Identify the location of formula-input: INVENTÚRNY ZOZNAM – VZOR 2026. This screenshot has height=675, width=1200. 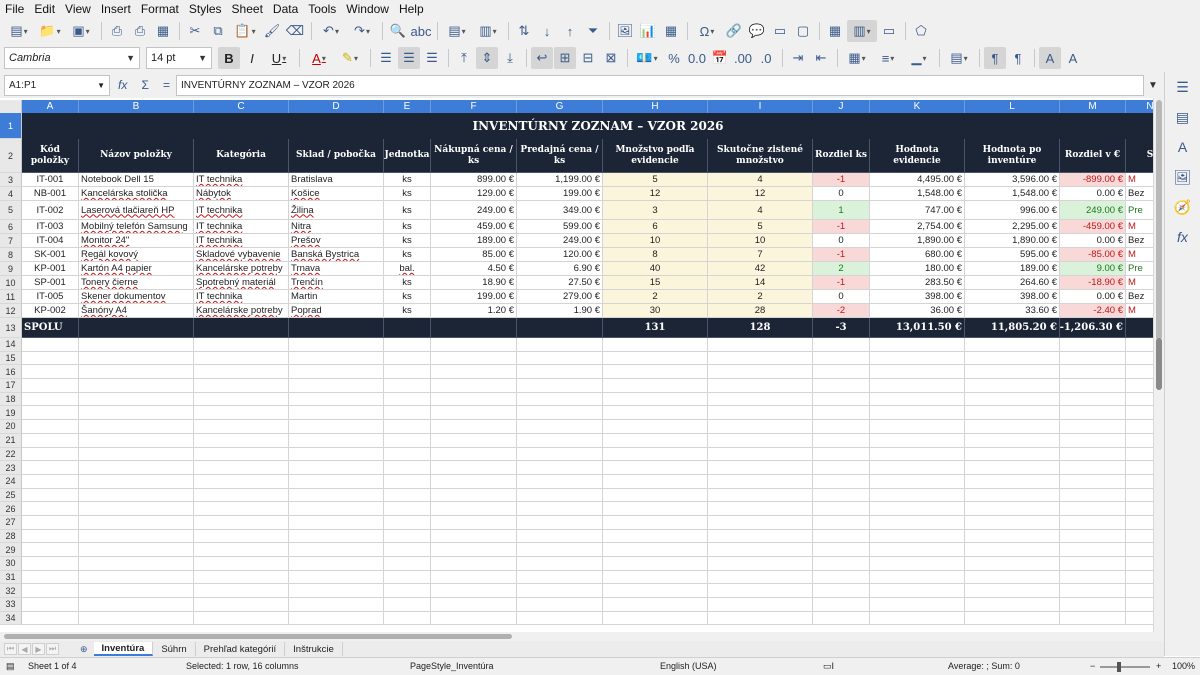
(660, 85).